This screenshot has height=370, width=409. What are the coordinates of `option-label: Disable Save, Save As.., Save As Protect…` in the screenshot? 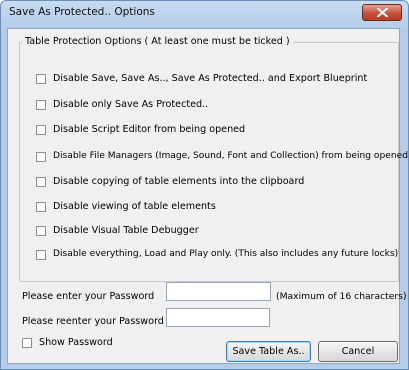 It's located at (210, 78).